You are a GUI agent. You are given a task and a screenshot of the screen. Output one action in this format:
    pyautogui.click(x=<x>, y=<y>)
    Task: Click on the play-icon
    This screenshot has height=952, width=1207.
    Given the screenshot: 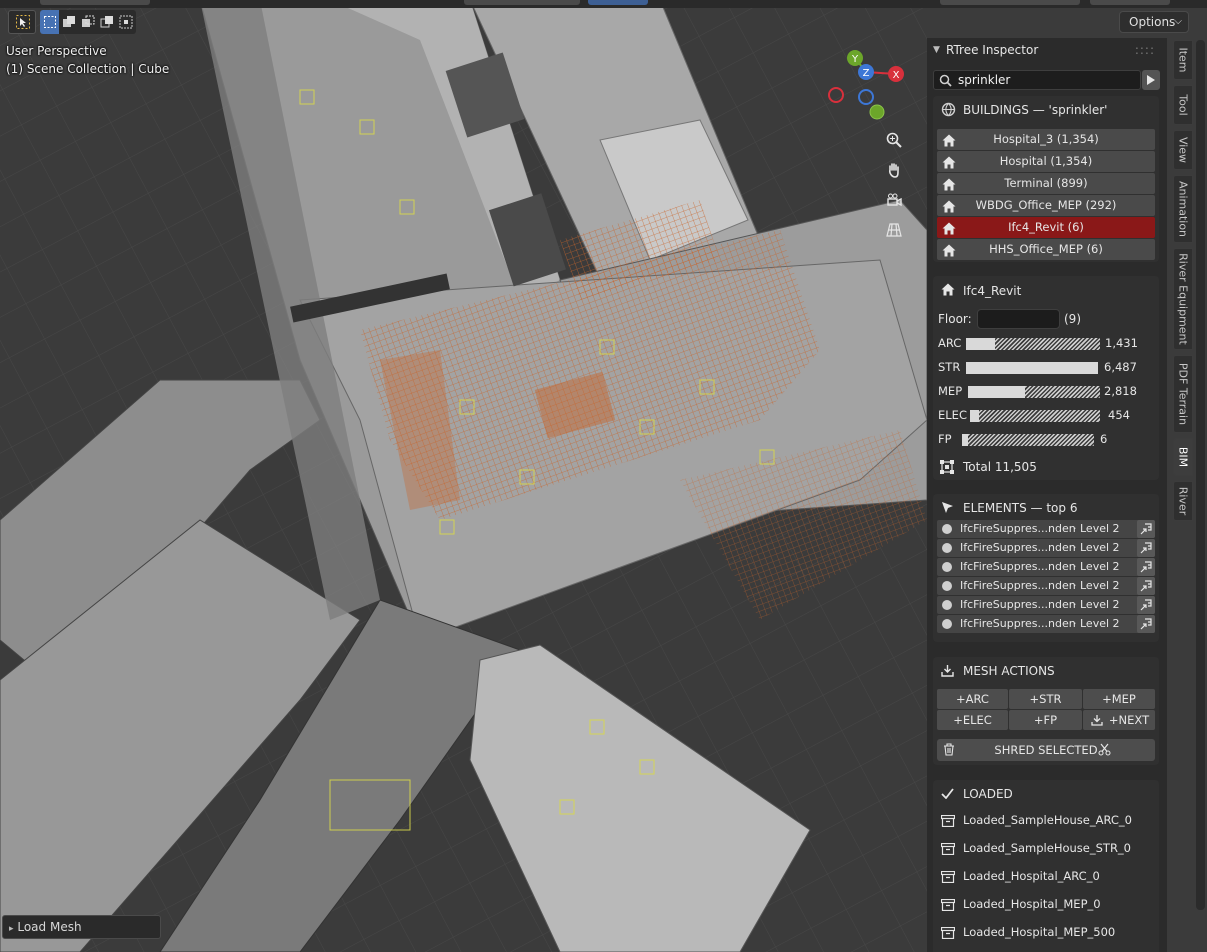 What is the action you would take?
    pyautogui.click(x=1151, y=80)
    